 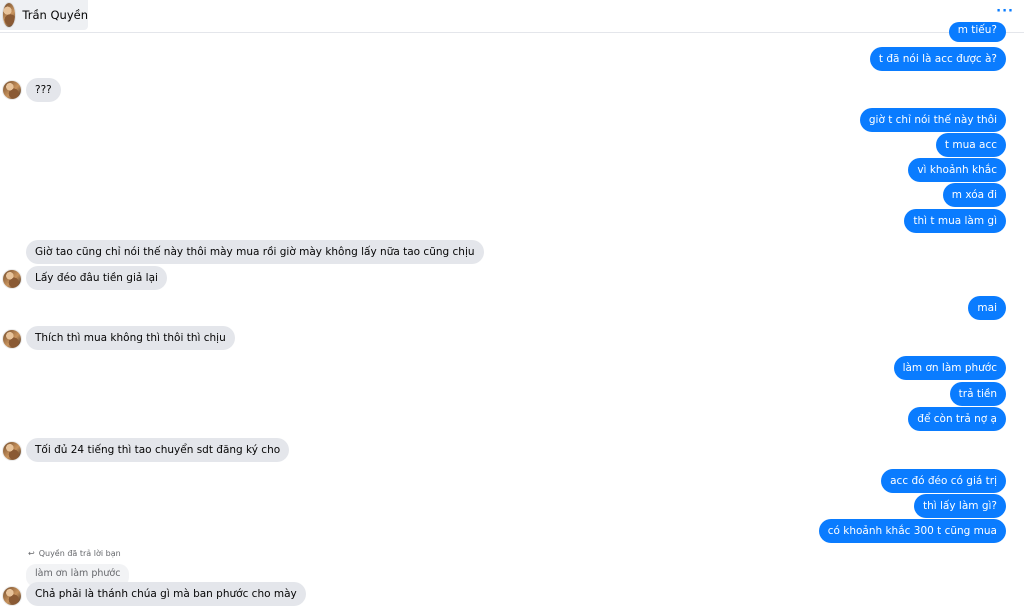 I want to click on incoming-message: Thích thì mua không thì thôi thì chịu, so click(x=130, y=338).